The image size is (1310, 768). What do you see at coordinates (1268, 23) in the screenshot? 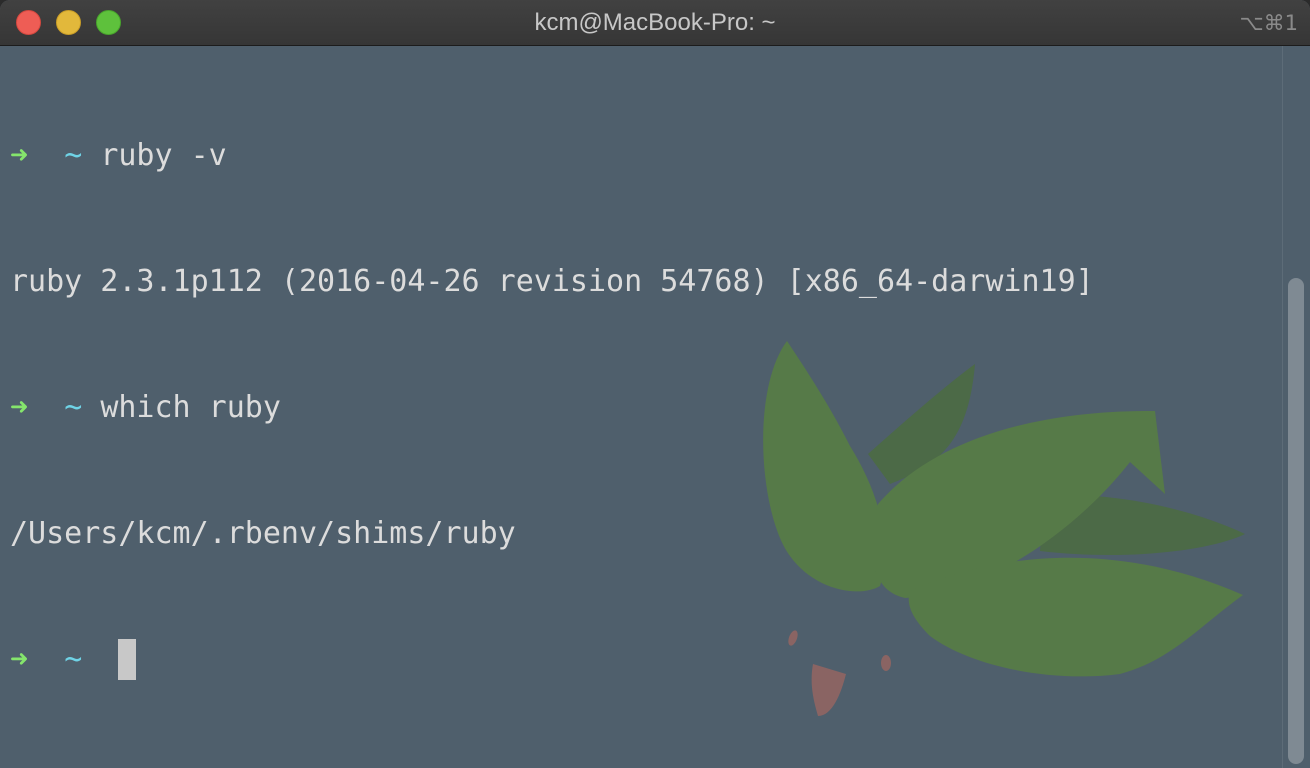
I see `window-shortcut: ⌥⌘1` at bounding box center [1268, 23].